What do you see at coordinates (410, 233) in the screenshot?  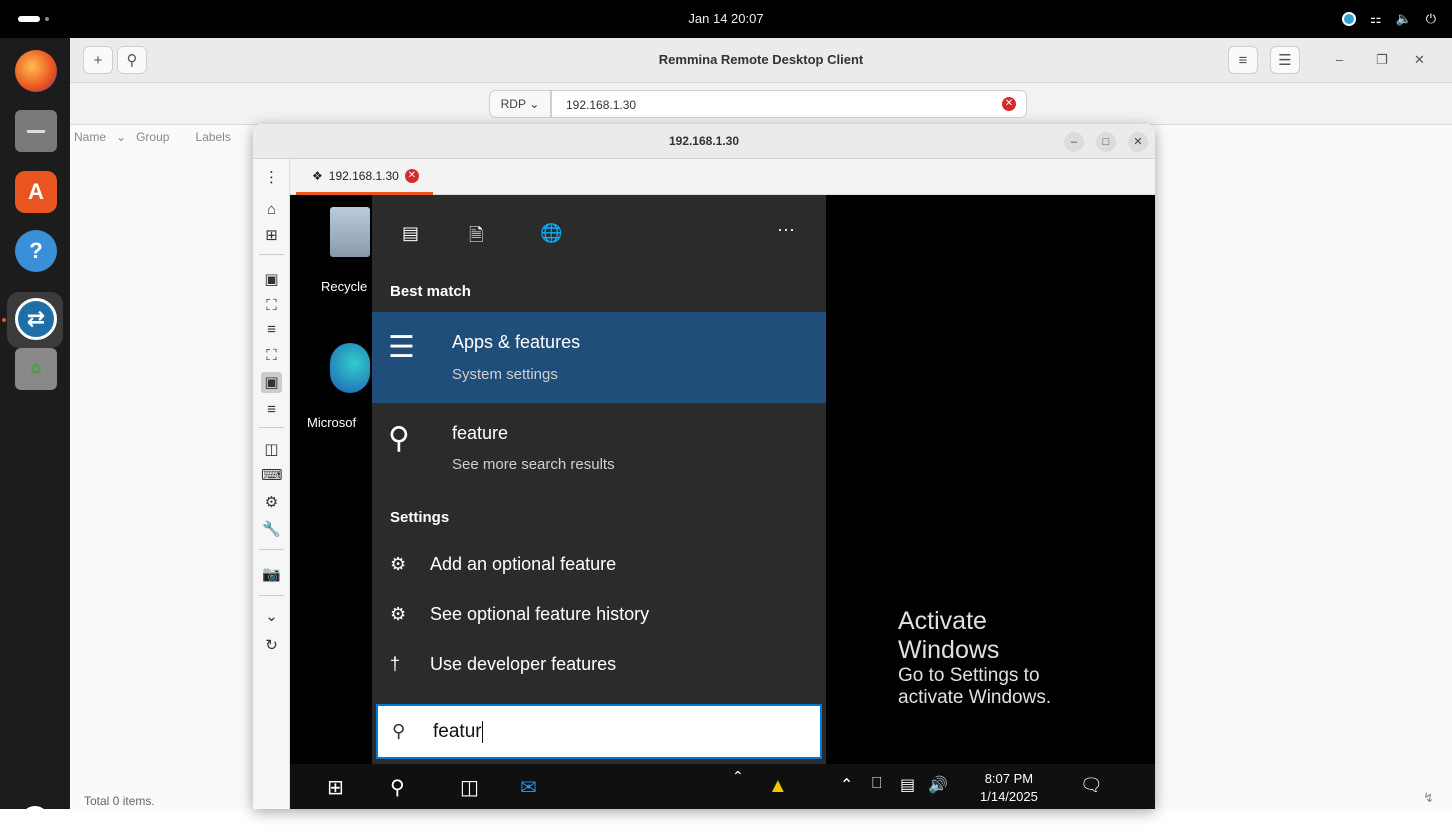 I see `apps-filter-icon: ▤` at bounding box center [410, 233].